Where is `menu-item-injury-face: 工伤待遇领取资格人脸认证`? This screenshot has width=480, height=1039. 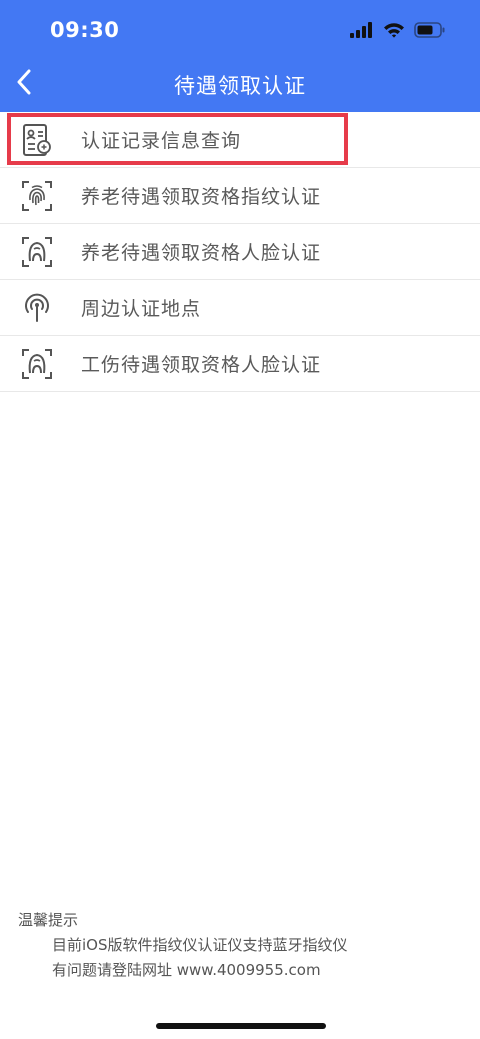 menu-item-injury-face: 工伤待遇领取资格人脸认证 is located at coordinates (240, 364).